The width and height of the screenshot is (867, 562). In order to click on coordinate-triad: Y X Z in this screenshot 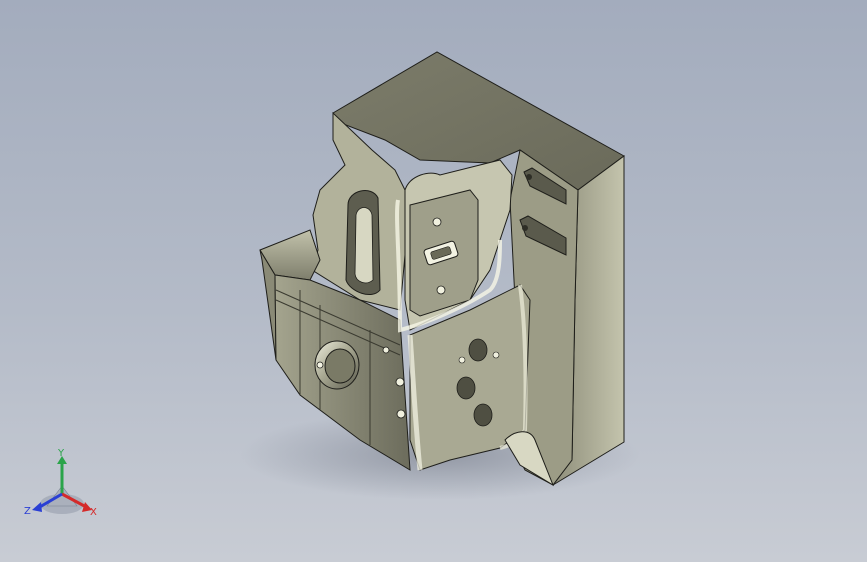, I will do `click(64, 486)`.